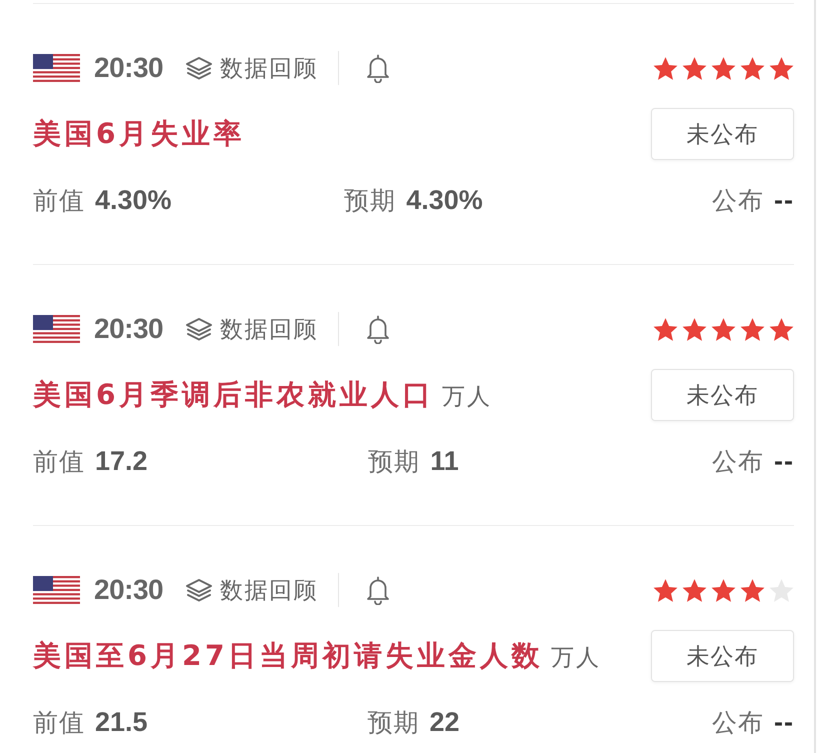 This screenshot has height=753, width=829. I want to click on previous-value: 17.2, so click(121, 461).